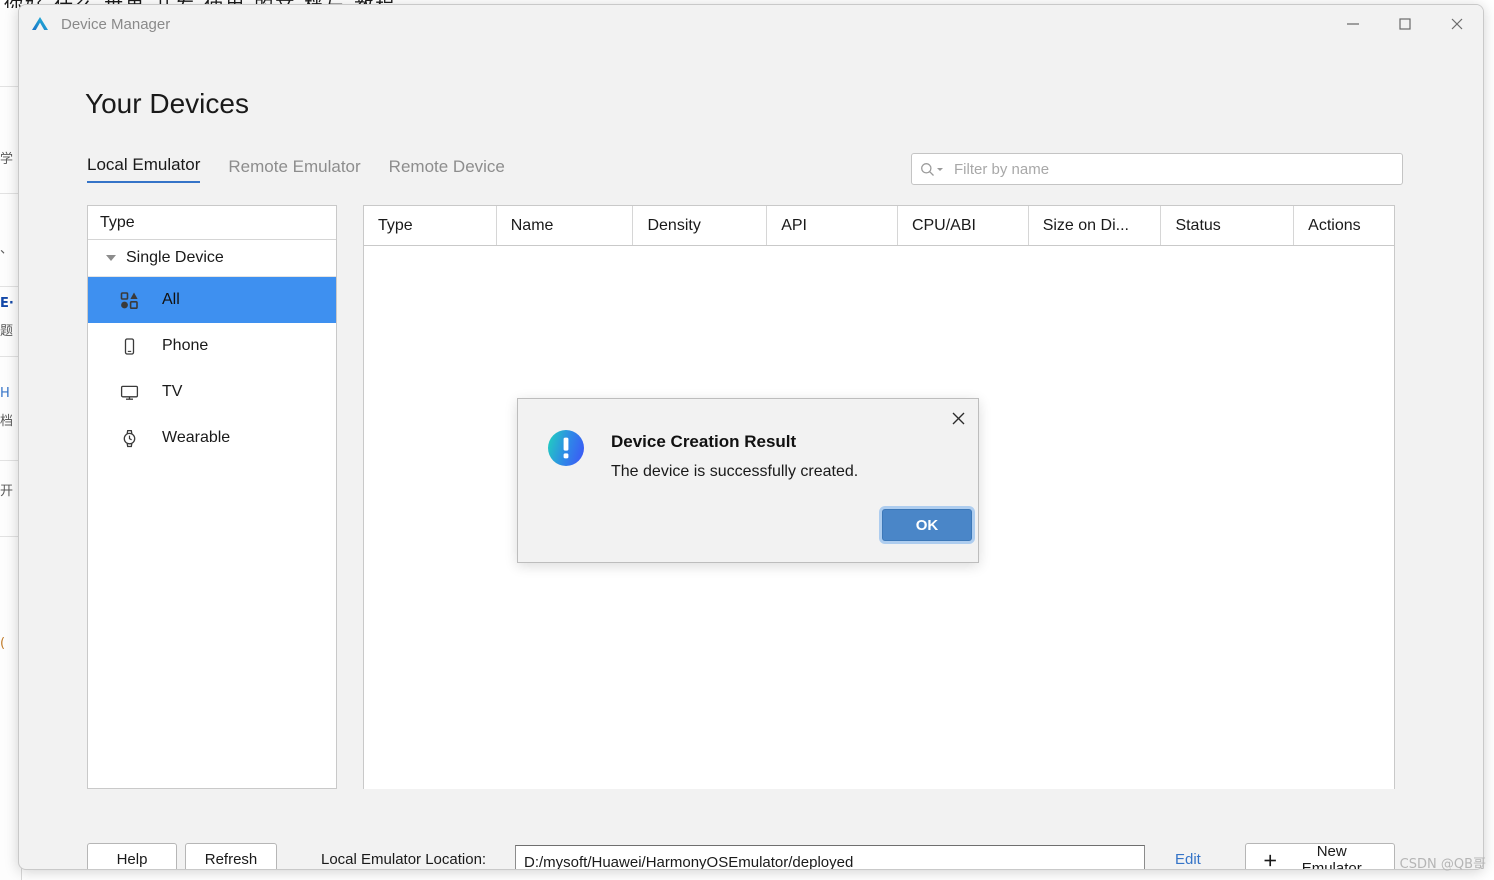 The height and width of the screenshot is (880, 1494). Describe the element at coordinates (1001, 169) in the screenshot. I see `search-input: Filter by name` at that location.